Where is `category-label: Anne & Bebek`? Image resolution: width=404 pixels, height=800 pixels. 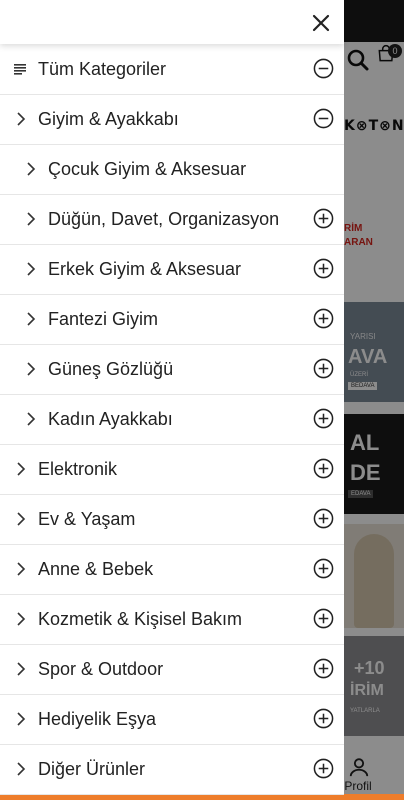 category-label: Anne & Bebek is located at coordinates (96, 569).